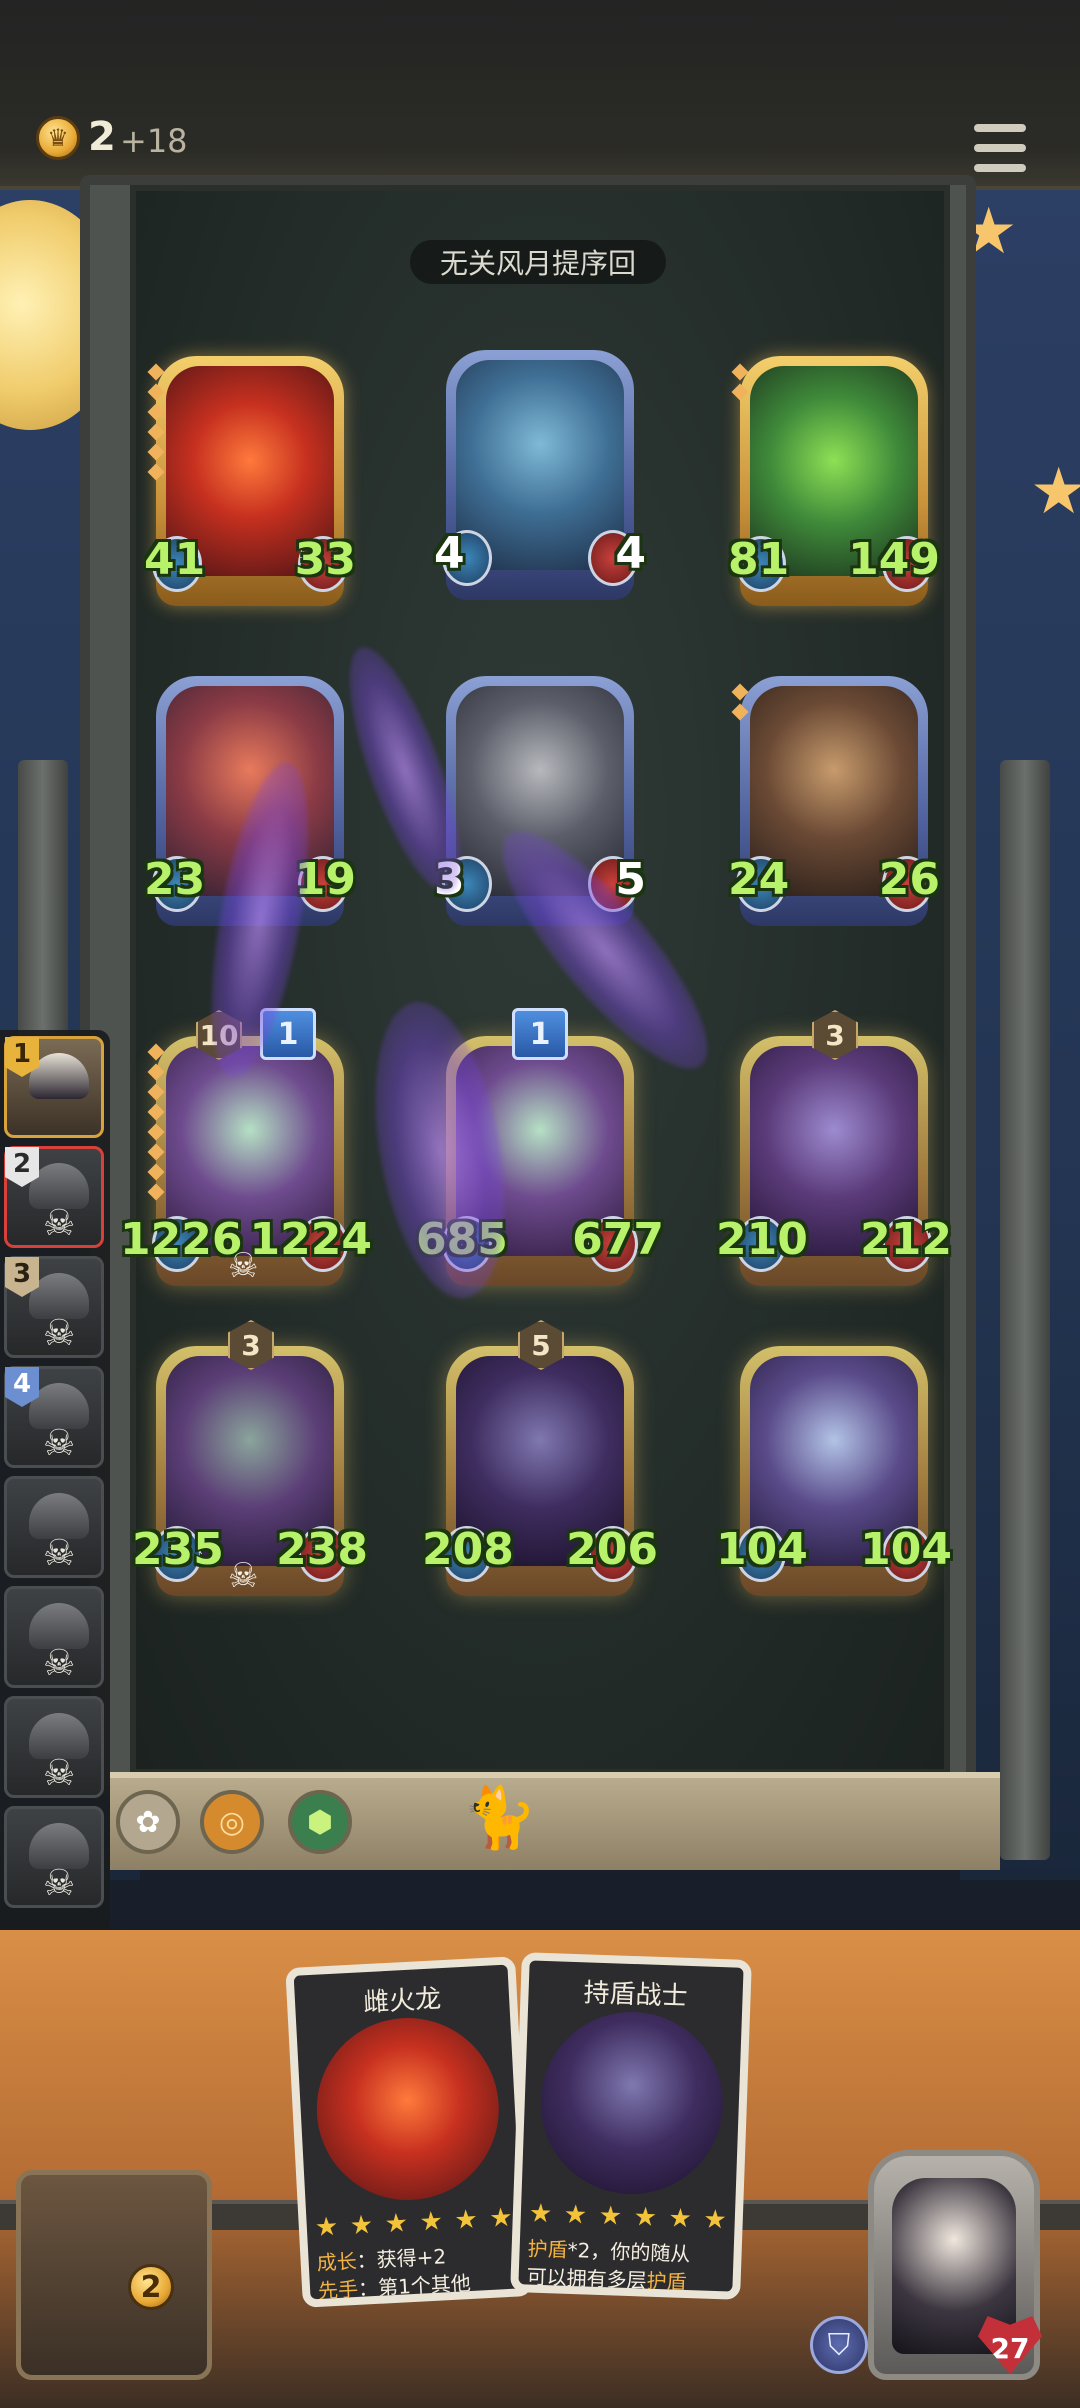  What do you see at coordinates (54, 1417) in the screenshot?
I see `roster-slot-4: 4 ☠` at bounding box center [54, 1417].